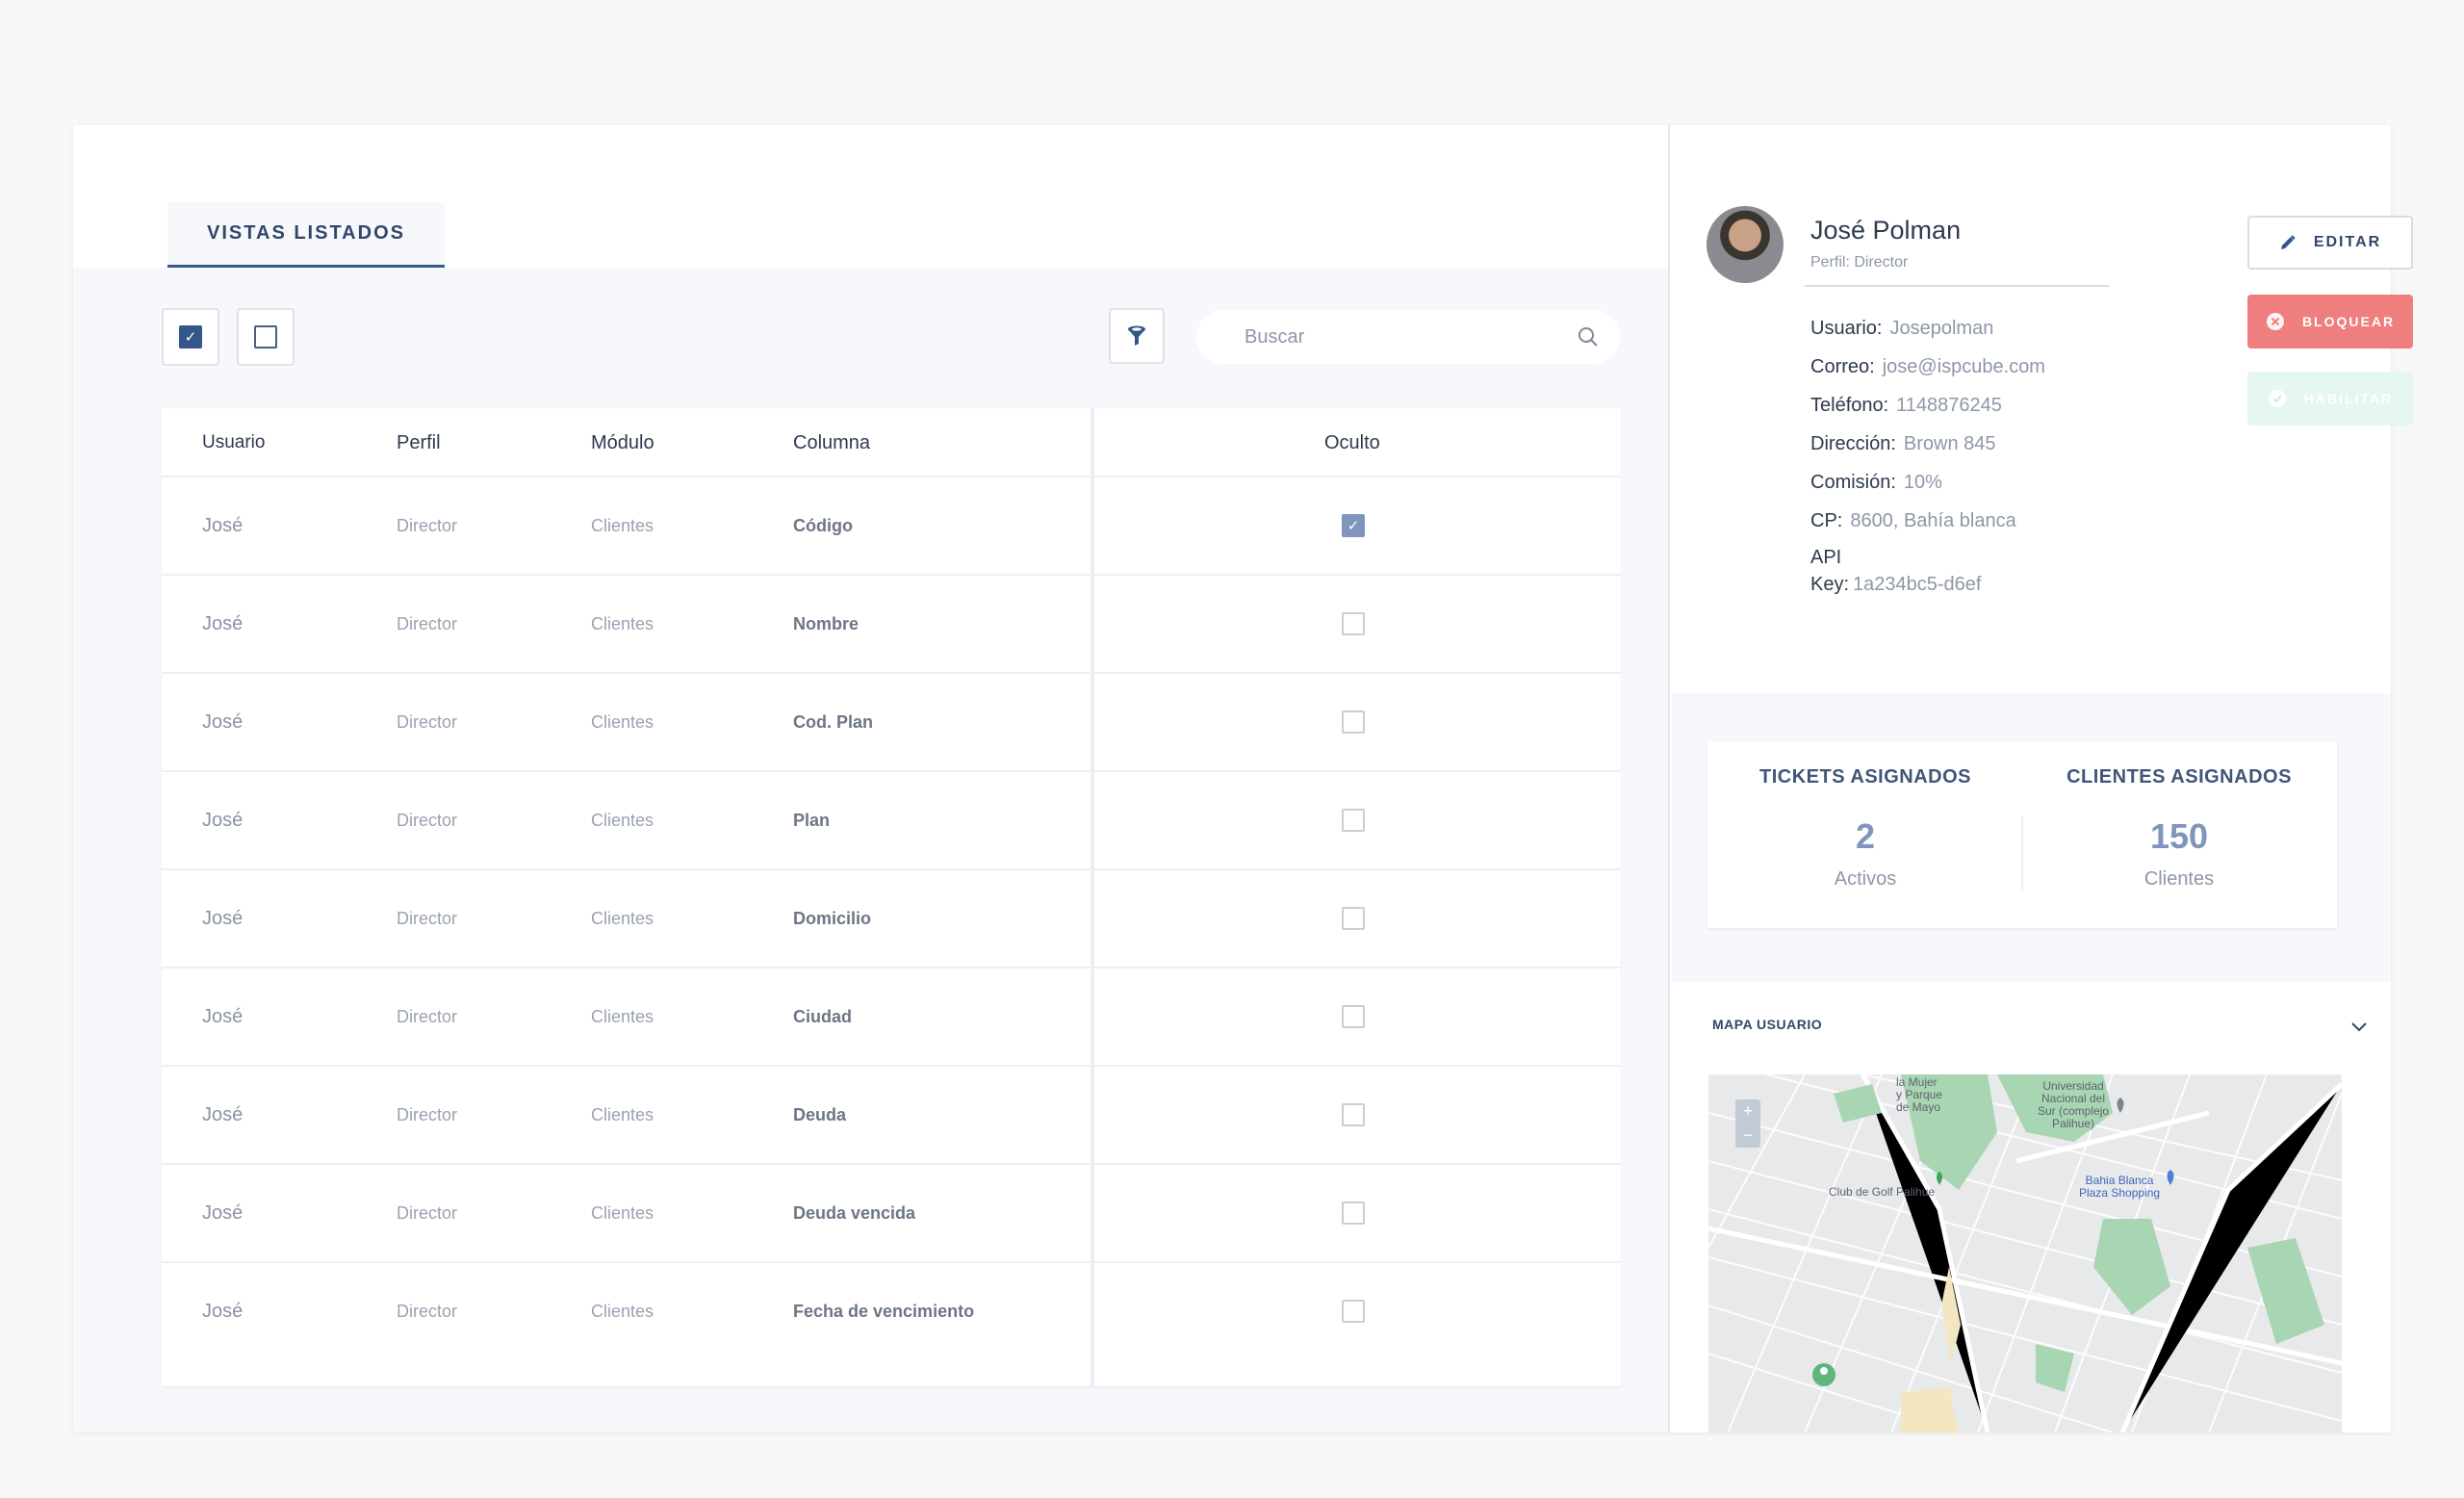 The image size is (2464, 1498). Describe the element at coordinates (1353, 526) in the screenshot. I see `oculto-checkbox: ✓` at that location.